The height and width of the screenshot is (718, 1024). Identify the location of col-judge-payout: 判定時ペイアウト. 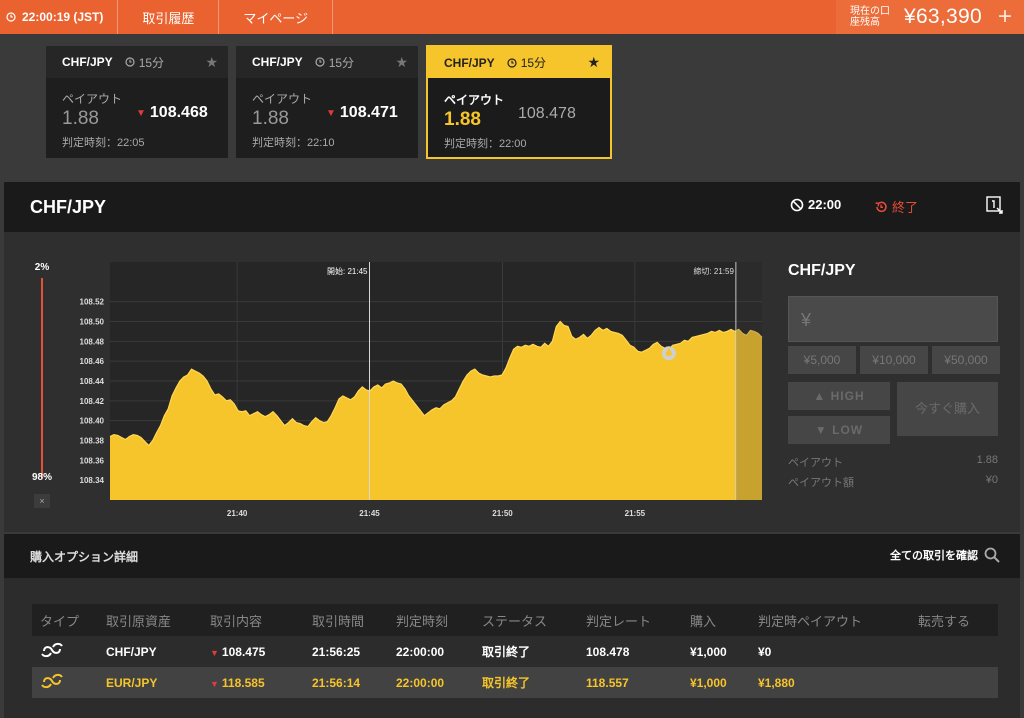
(830, 620).